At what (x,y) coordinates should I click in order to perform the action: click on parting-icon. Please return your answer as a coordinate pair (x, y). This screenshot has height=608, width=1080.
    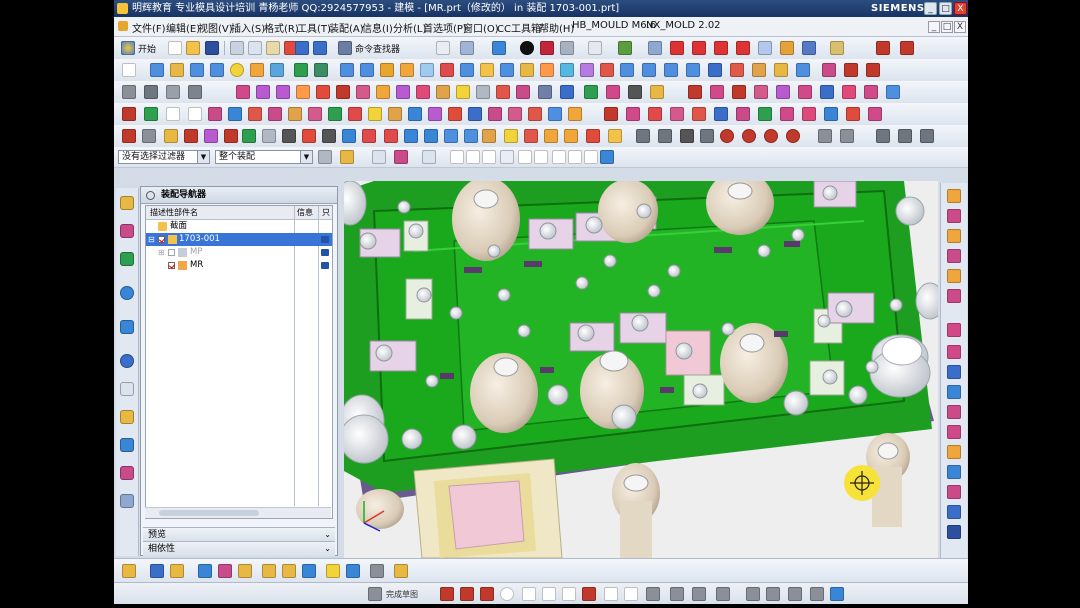
    Looking at the image, I should click on (954, 330).